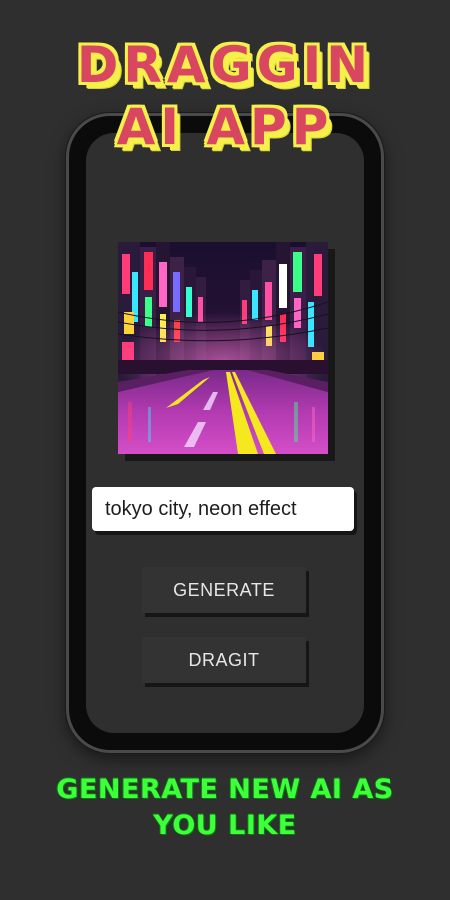 The width and height of the screenshot is (450, 900). I want to click on app-title-line-1: DRAGGIN, so click(225, 65).